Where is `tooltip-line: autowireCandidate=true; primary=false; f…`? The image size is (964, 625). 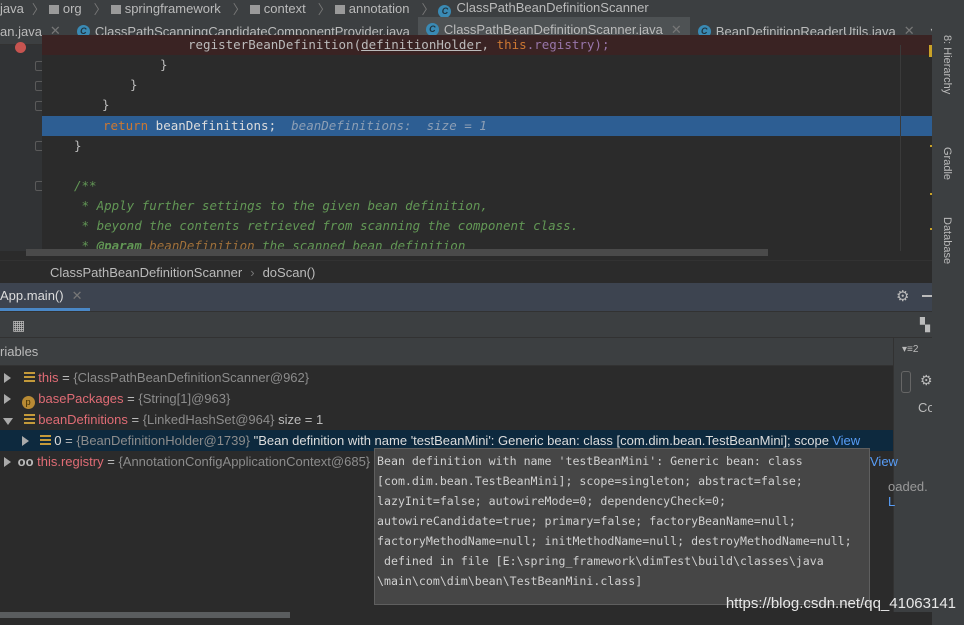 tooltip-line: autowireCandidate=true; primary=false; f… is located at coordinates (586, 521).